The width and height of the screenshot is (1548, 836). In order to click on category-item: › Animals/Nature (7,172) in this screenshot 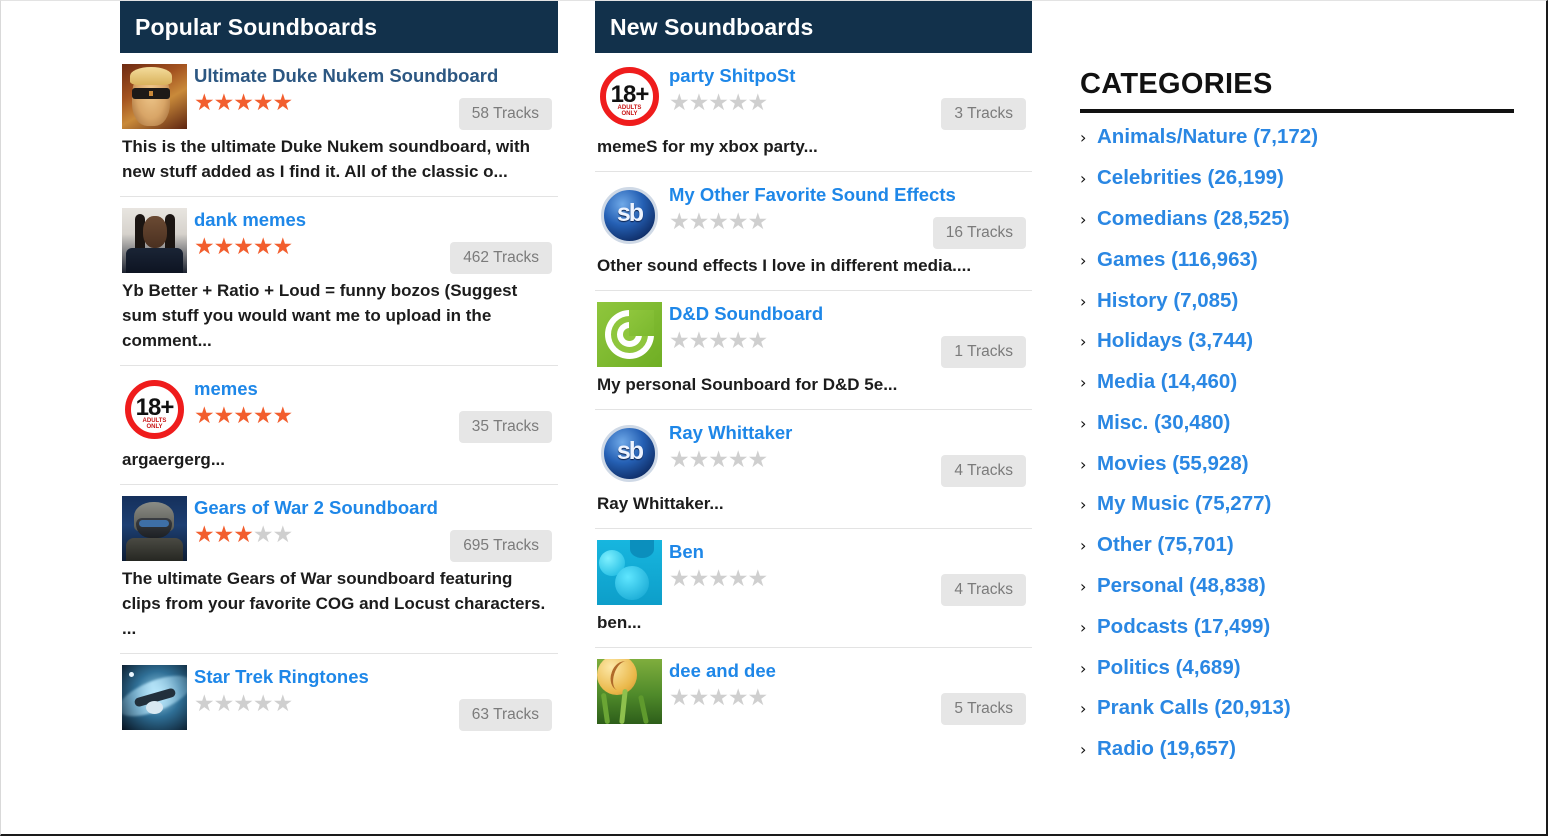, I will do `click(1297, 137)`.